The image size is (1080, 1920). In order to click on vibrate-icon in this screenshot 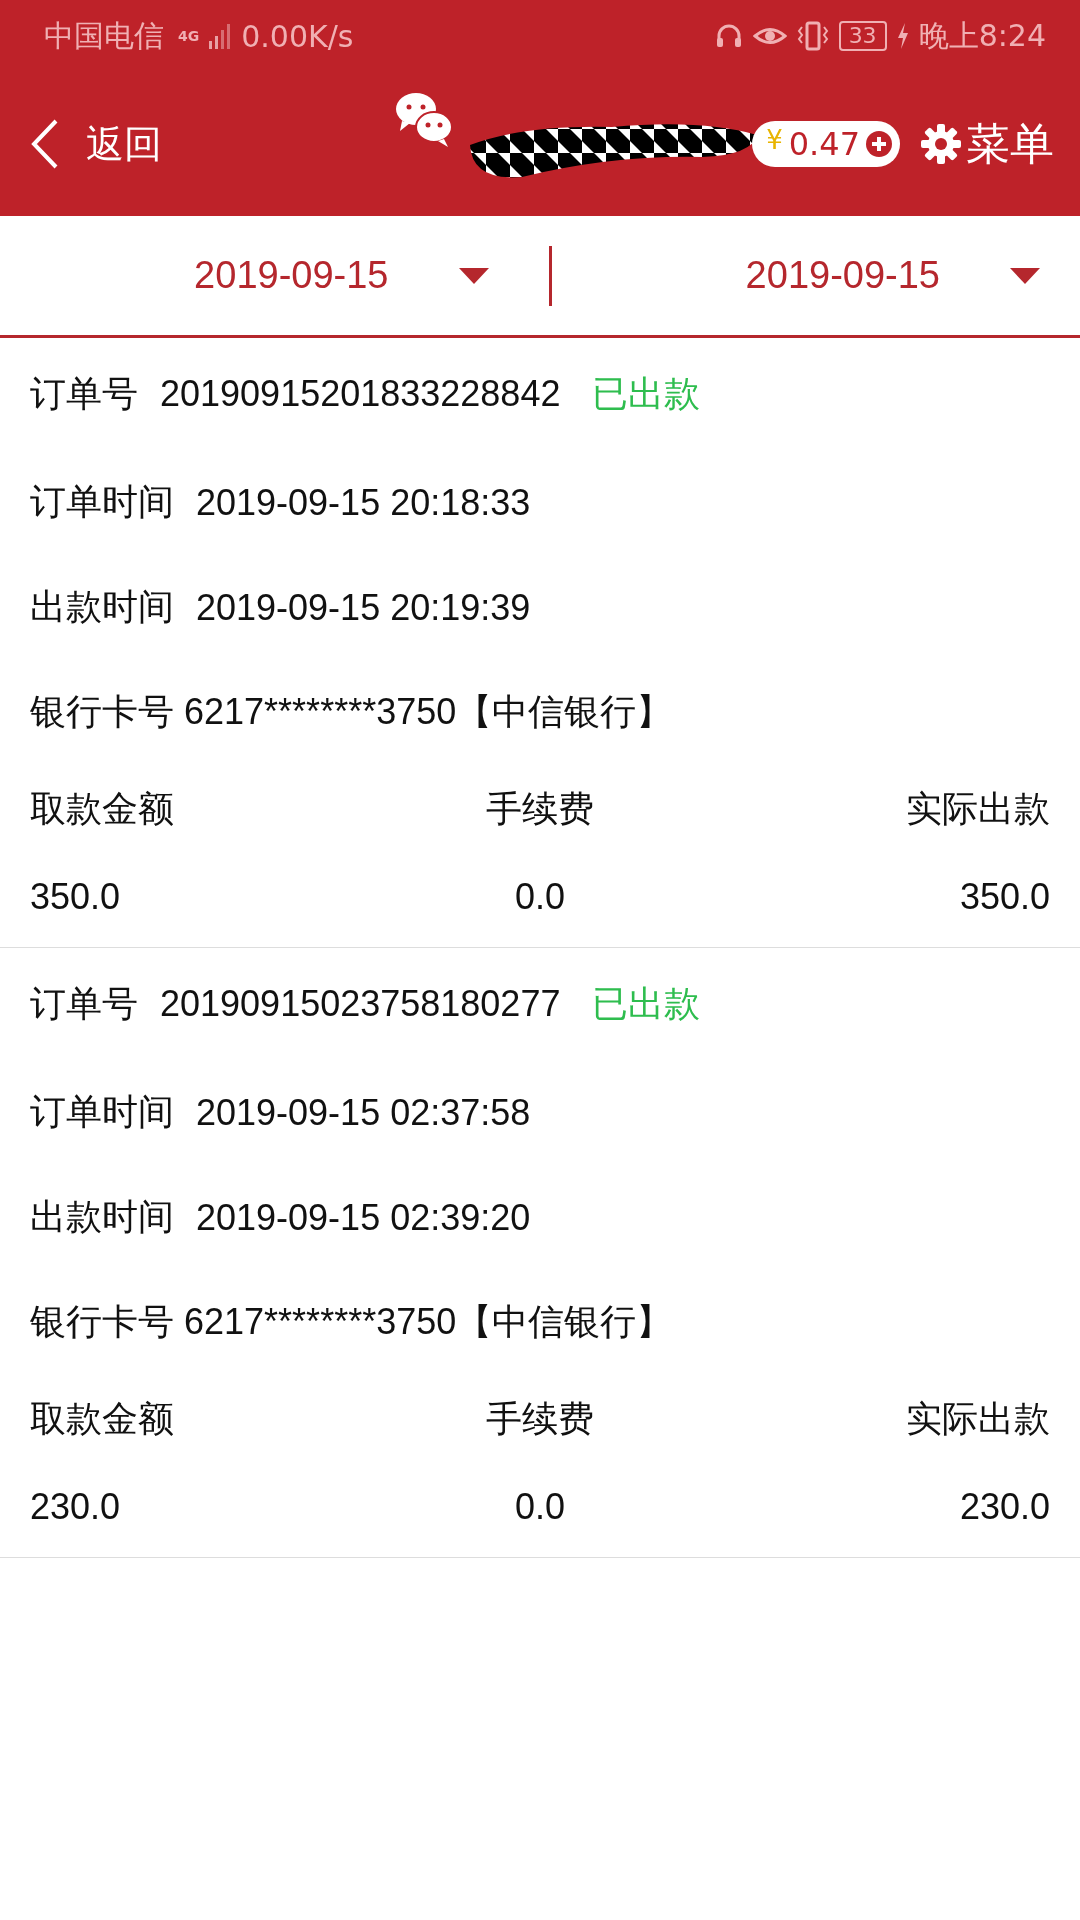, I will do `click(812, 36)`.